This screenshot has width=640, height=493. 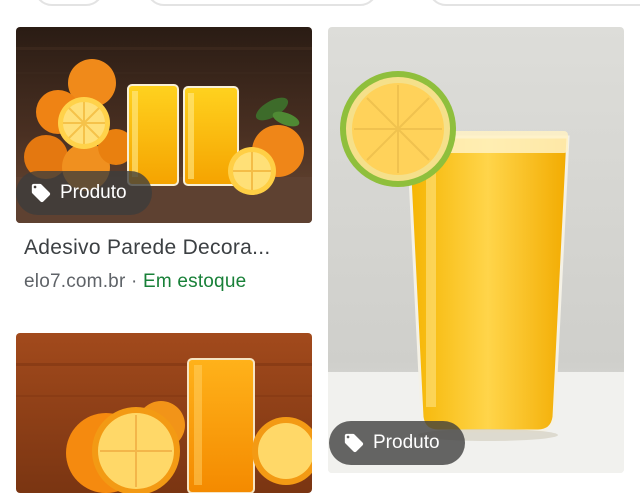 I want to click on availability-label: Em estoque, so click(x=194, y=281).